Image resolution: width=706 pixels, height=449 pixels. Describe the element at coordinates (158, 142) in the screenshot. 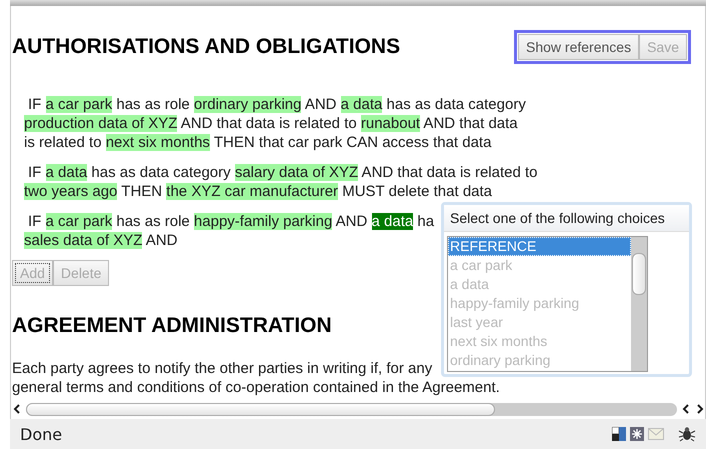

I see `term-highlight: next six months` at that location.